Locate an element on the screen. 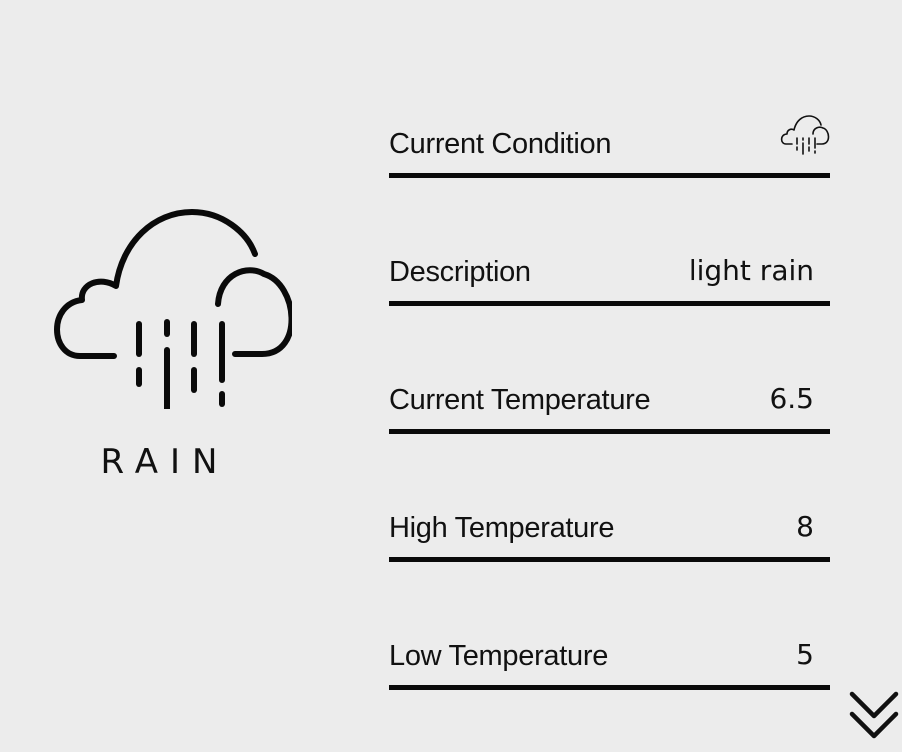  row-low-temperature: Low Temperature 5 is located at coordinates (609, 688).